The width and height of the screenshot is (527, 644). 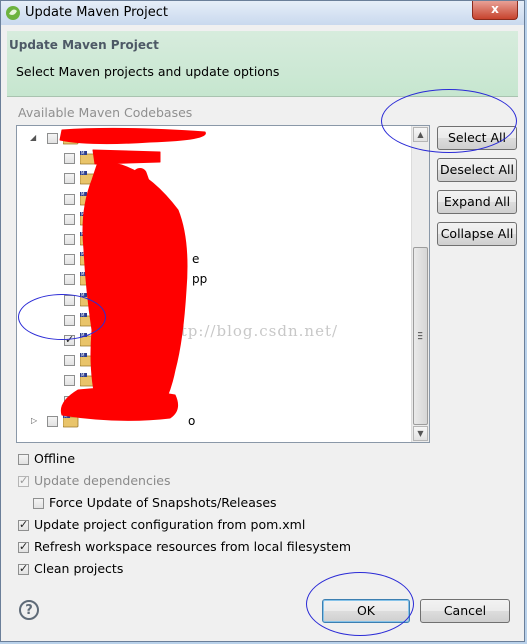 What do you see at coordinates (477, 170) in the screenshot?
I see `deselect-all-button: Deselect All` at bounding box center [477, 170].